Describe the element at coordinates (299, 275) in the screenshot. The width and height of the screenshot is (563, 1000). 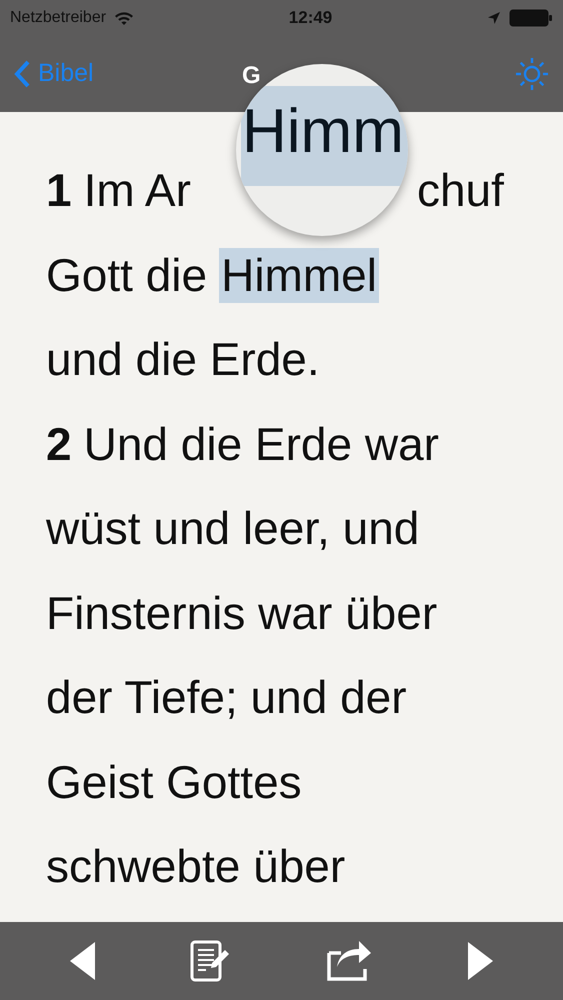
I see `selected-word: Himmel` at that location.